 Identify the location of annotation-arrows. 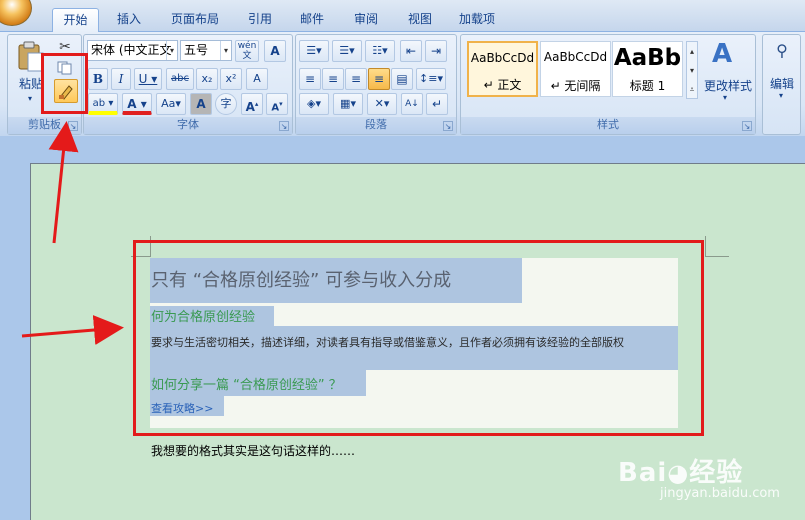
(72, 233).